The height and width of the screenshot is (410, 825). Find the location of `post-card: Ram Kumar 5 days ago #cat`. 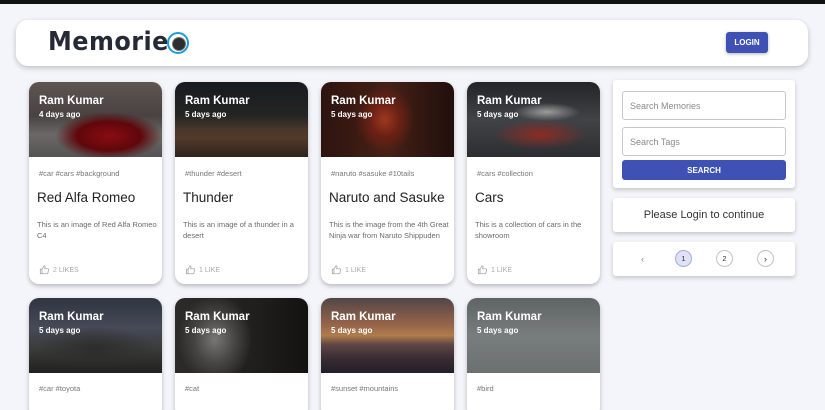

post-card: Ram Kumar 5 days ago #cat is located at coordinates (241, 354).